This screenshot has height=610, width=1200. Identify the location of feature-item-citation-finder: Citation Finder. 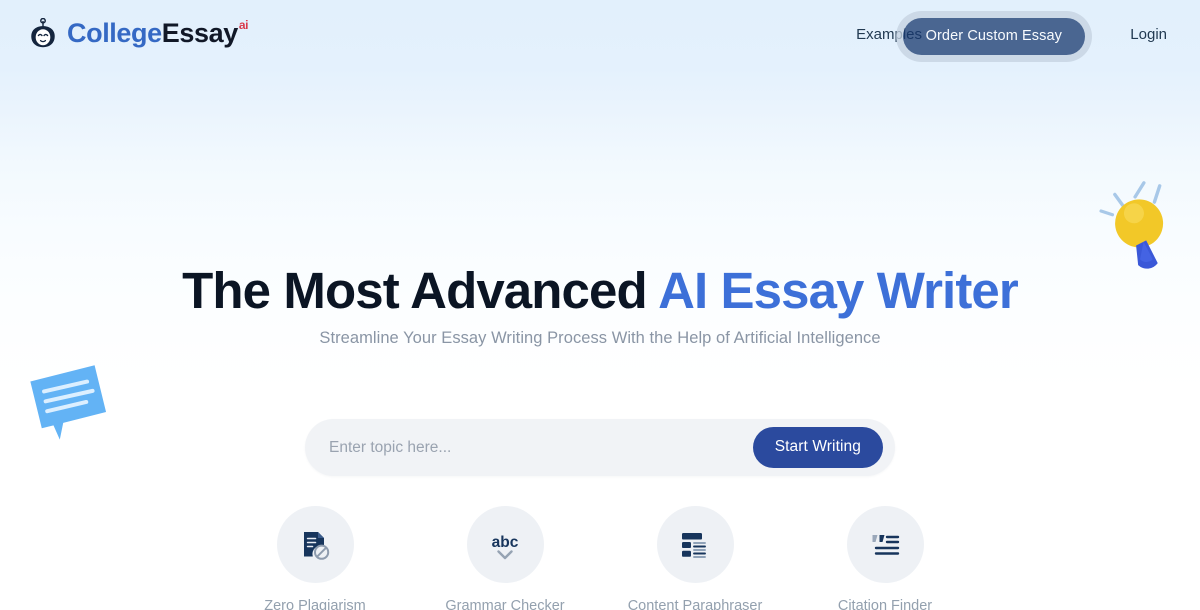
(885, 558).